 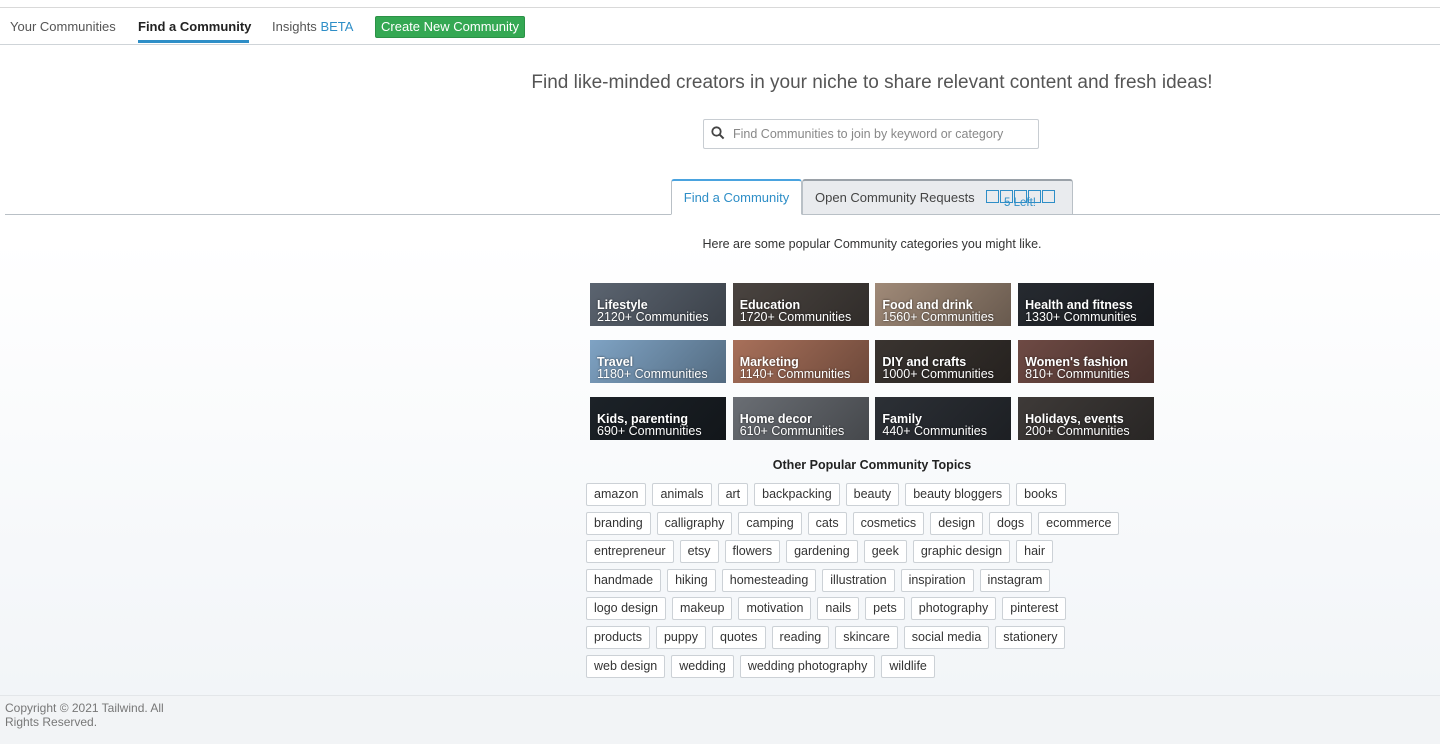 I want to click on topic-tag: graphic design, so click(x=961, y=552).